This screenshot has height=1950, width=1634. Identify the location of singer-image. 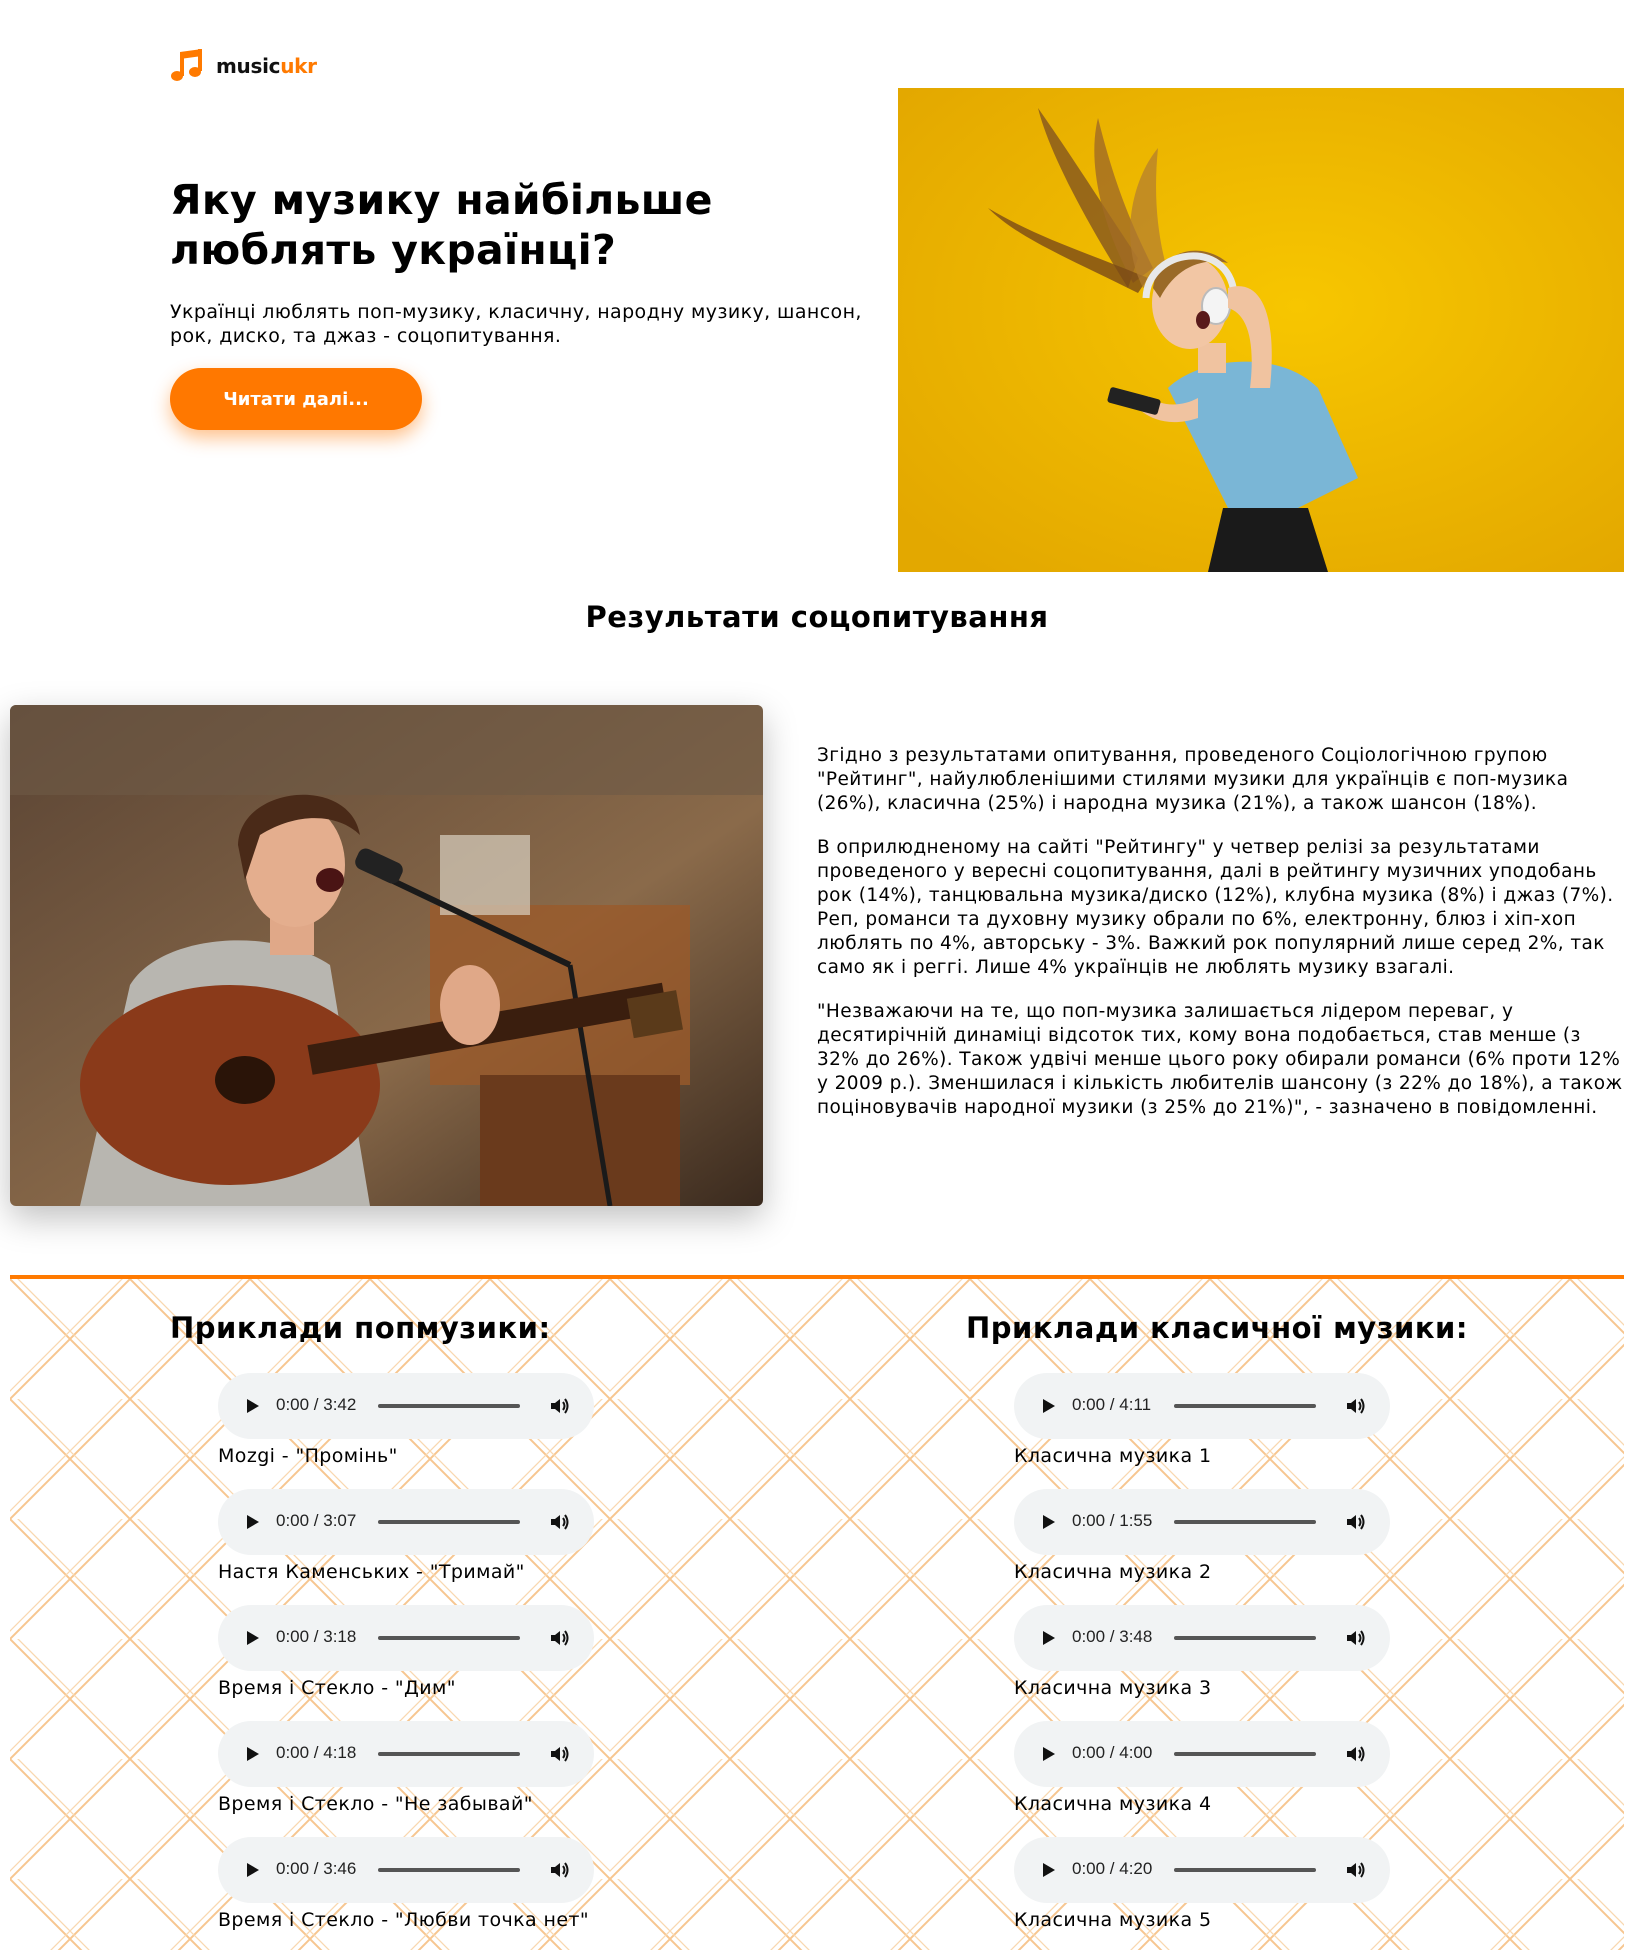
(386, 955).